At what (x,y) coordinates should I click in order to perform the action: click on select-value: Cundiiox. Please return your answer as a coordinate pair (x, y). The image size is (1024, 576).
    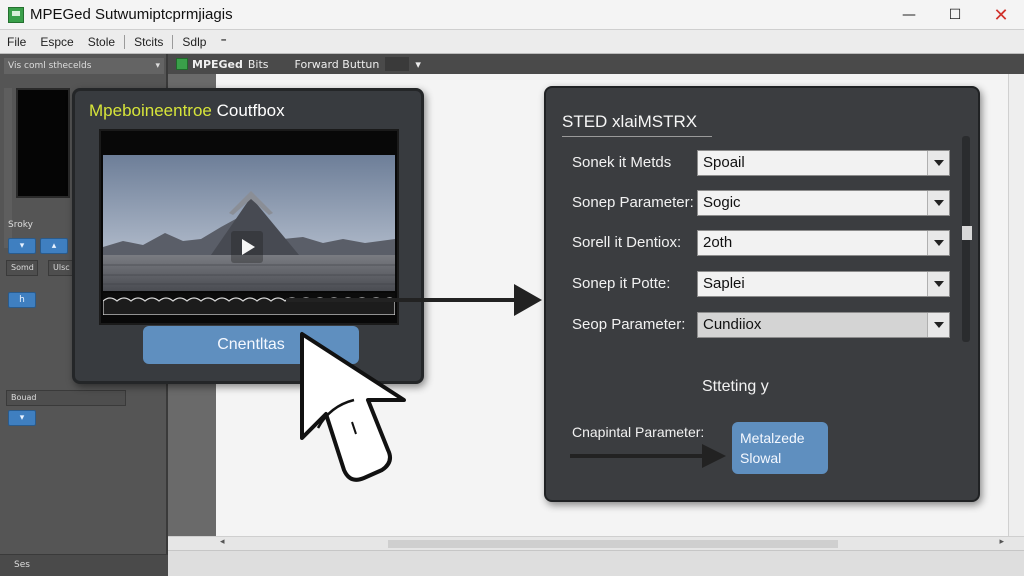
    Looking at the image, I should click on (732, 324).